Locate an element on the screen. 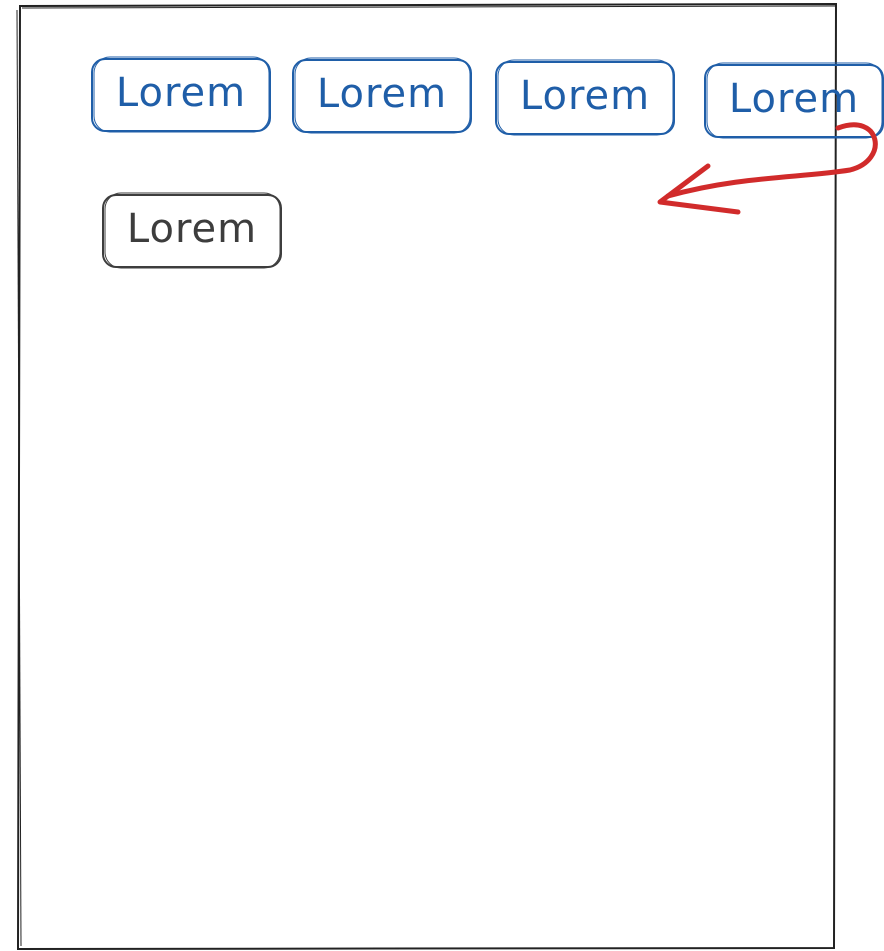 The image size is (884, 951). tag-chip-overflowing: Lorem is located at coordinates (793, 101).